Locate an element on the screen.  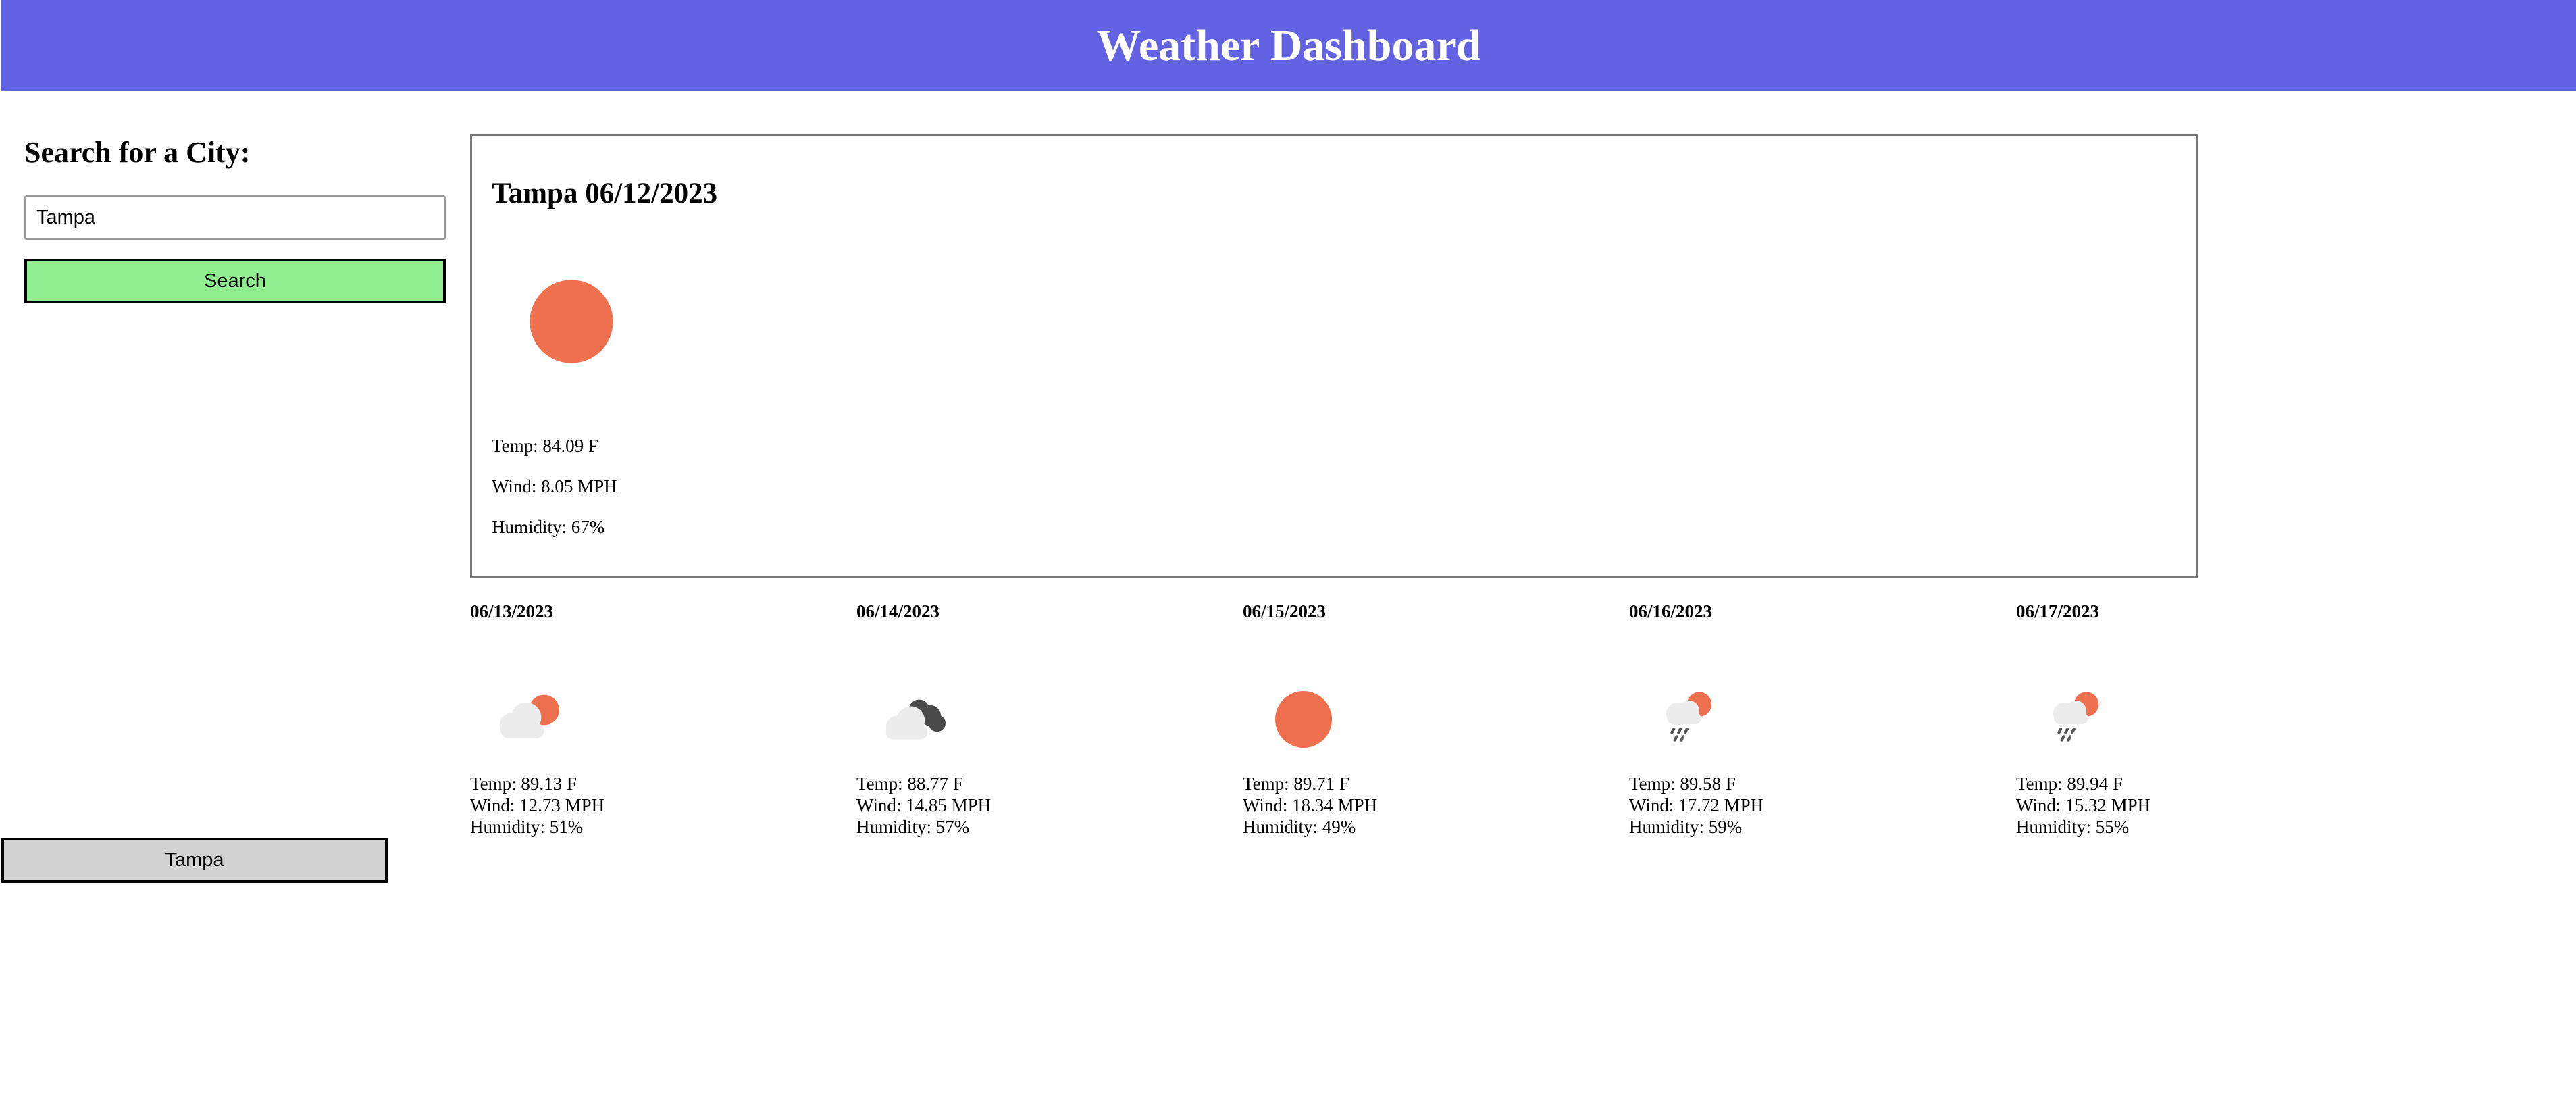
forecast-date: 06/15/2023 is located at coordinates (1284, 611).